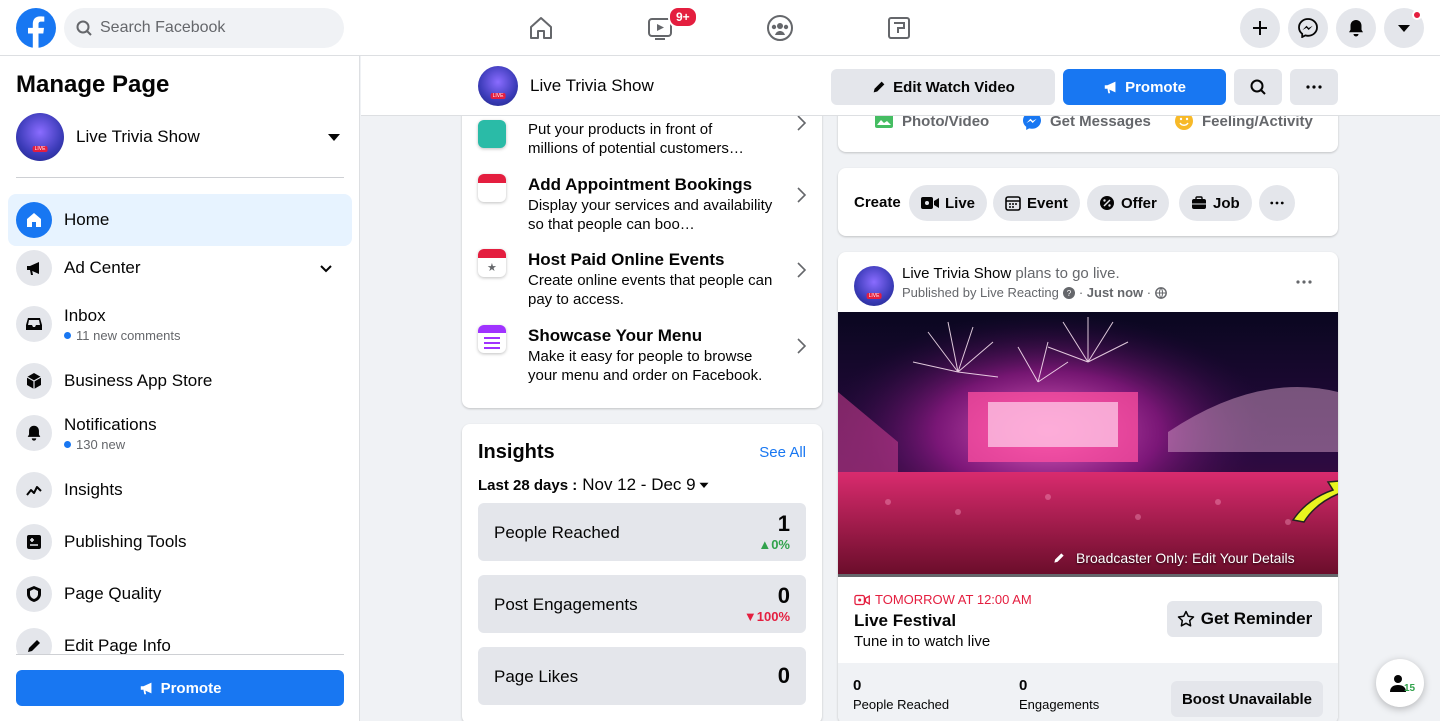 This screenshot has width=1440, height=721. What do you see at coordinates (899, 28) in the screenshot?
I see `pages-icon` at bounding box center [899, 28].